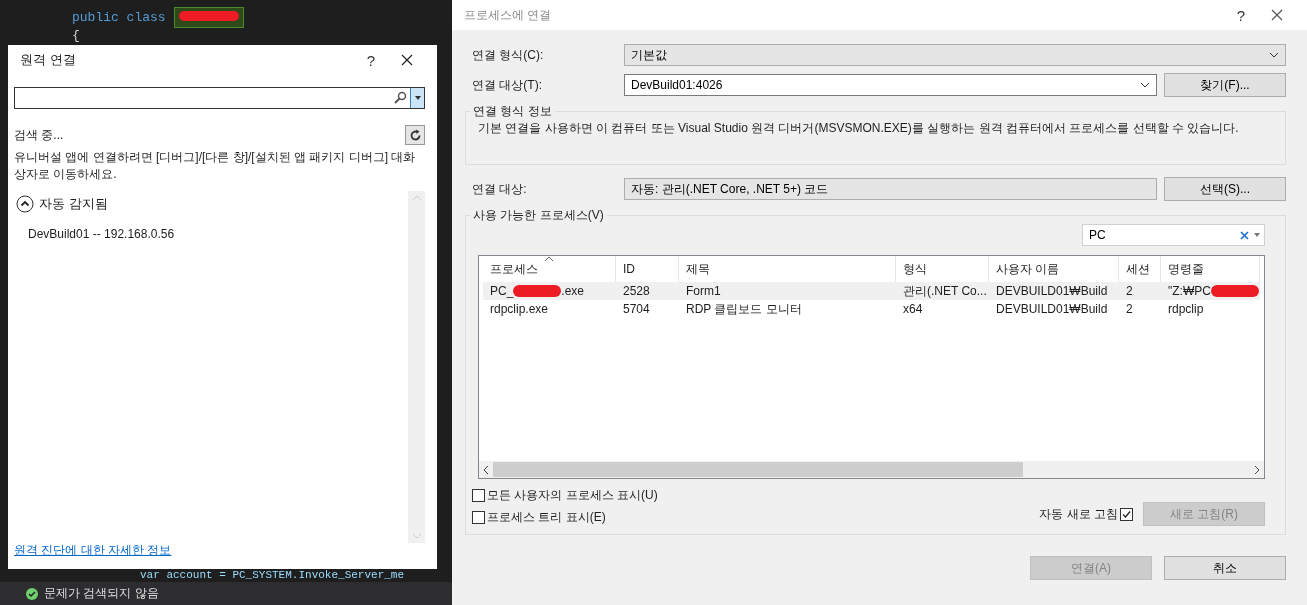 The image size is (1307, 605). Describe the element at coordinates (871, 469) in the screenshot. I see `horizontal-scrollbar` at that location.